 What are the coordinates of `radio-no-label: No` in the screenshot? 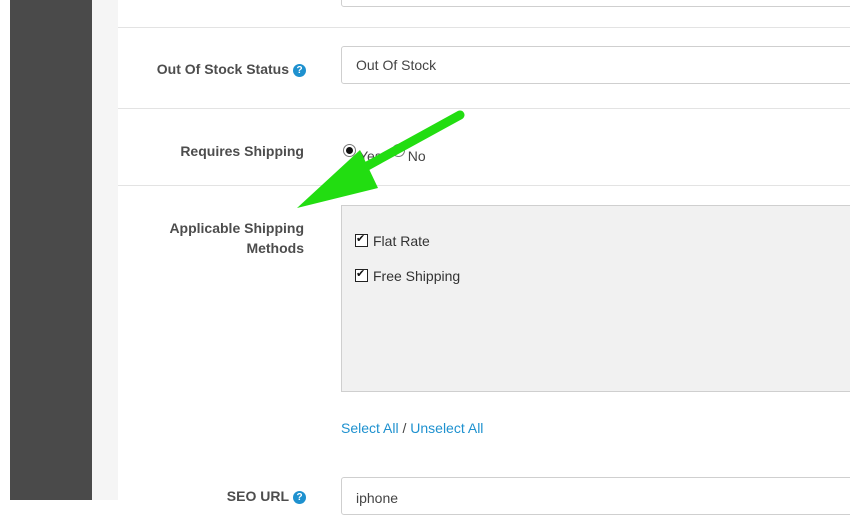 It's located at (416, 156).